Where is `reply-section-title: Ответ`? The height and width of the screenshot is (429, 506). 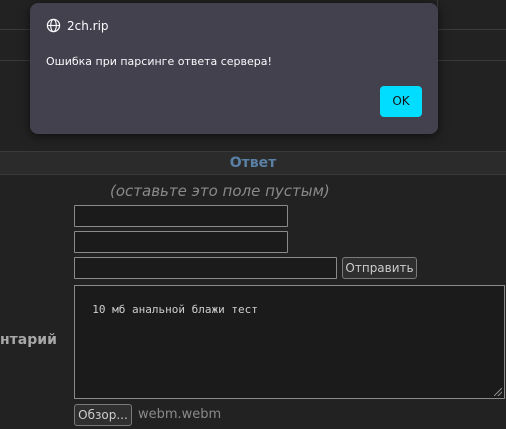
reply-section-title: Ответ is located at coordinates (253, 163).